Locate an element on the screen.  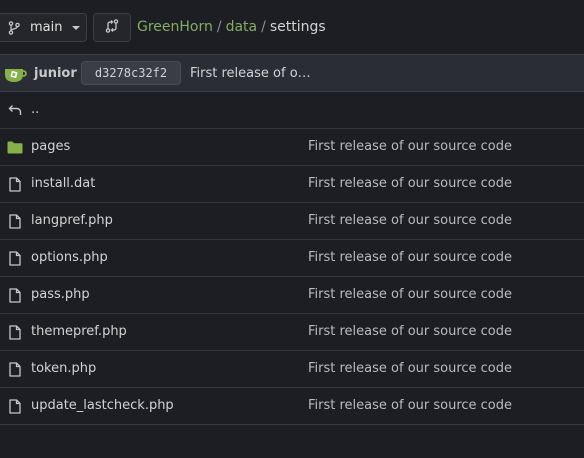
compare-button is located at coordinates (112, 27).